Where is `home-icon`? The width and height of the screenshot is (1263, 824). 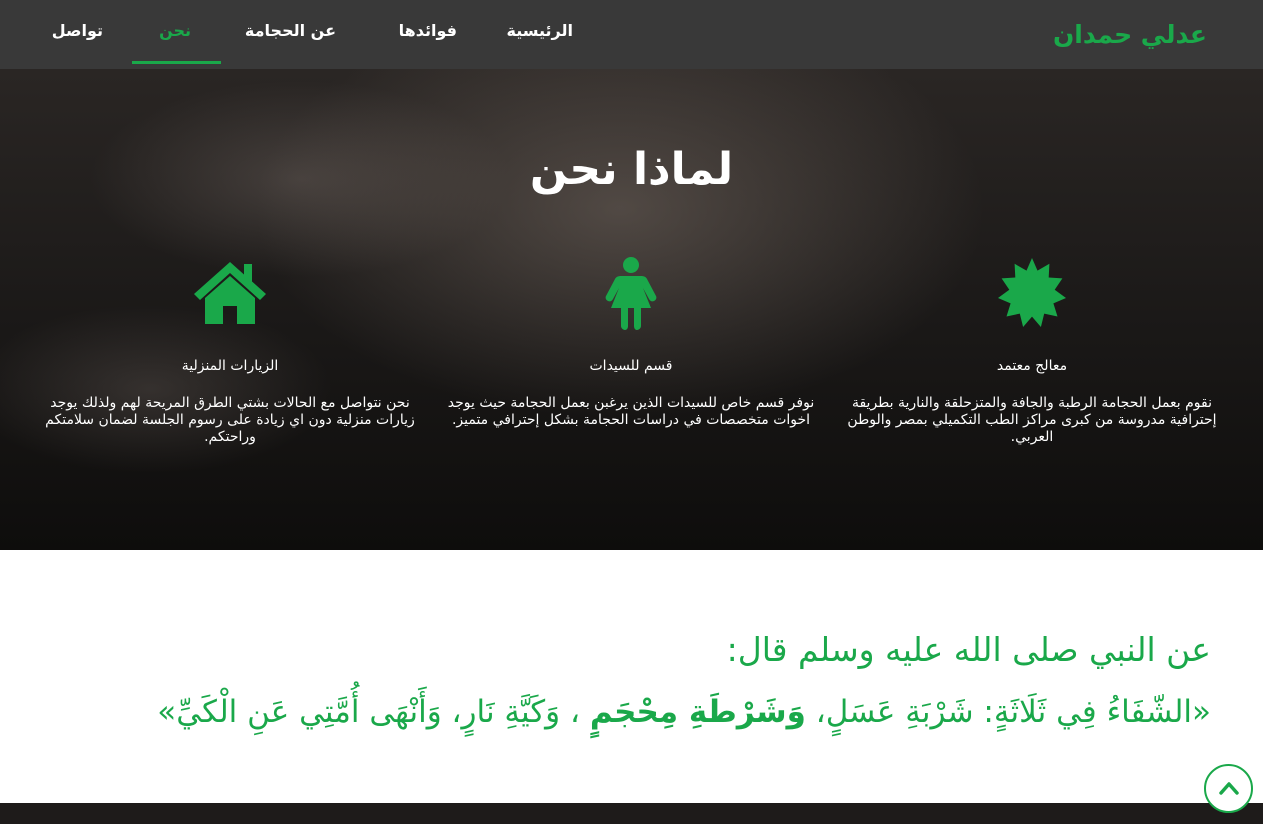 home-icon is located at coordinates (230, 294).